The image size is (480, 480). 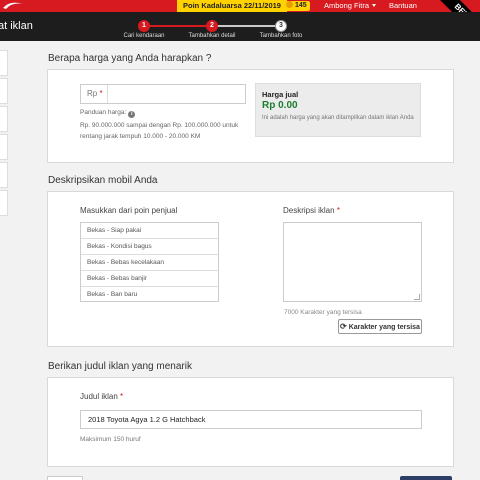 What do you see at coordinates (374, 5) in the screenshot?
I see `chevron-down-icon` at bounding box center [374, 5].